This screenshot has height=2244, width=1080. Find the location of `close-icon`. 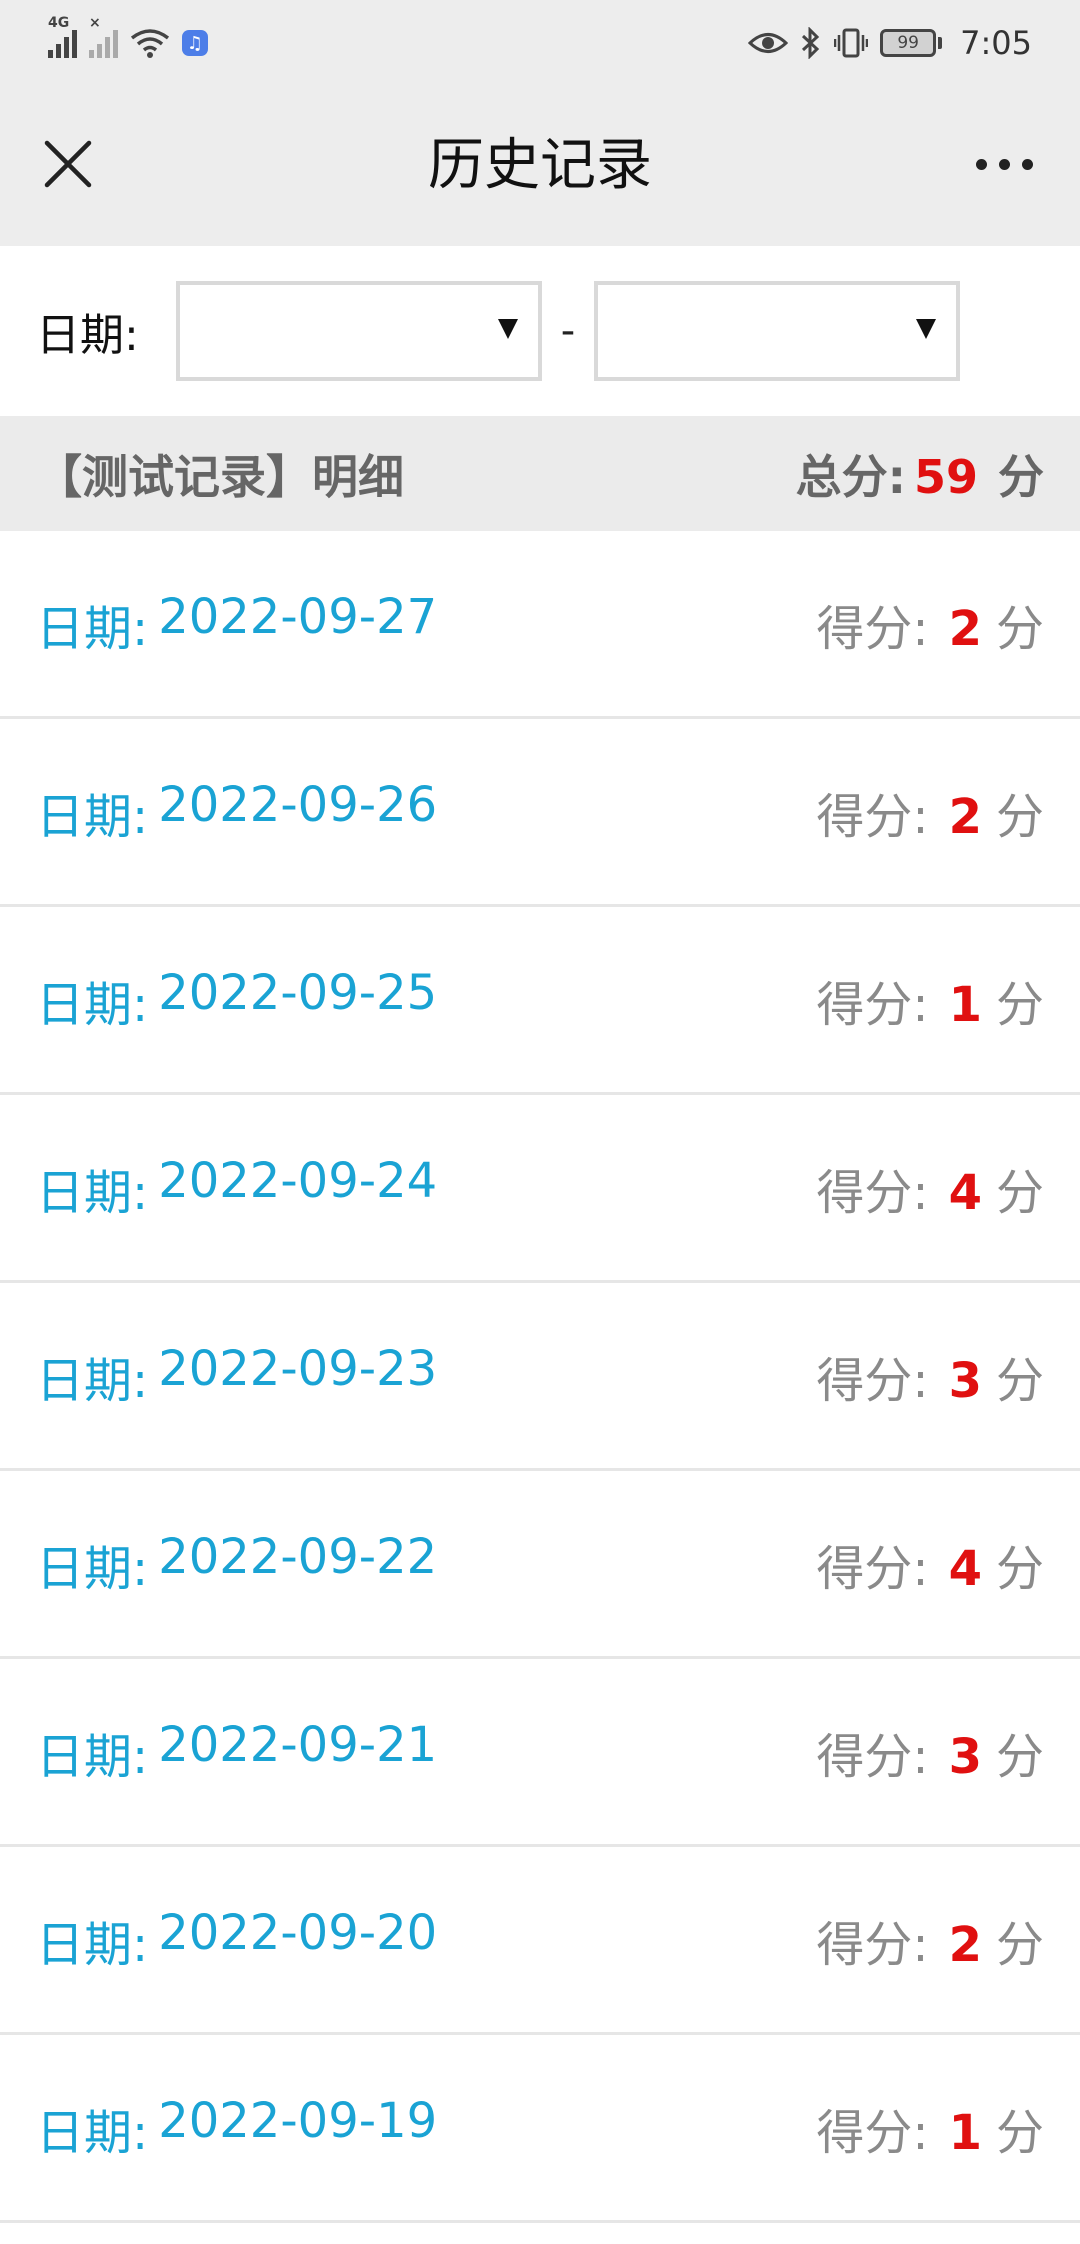

close-icon is located at coordinates (68, 164).